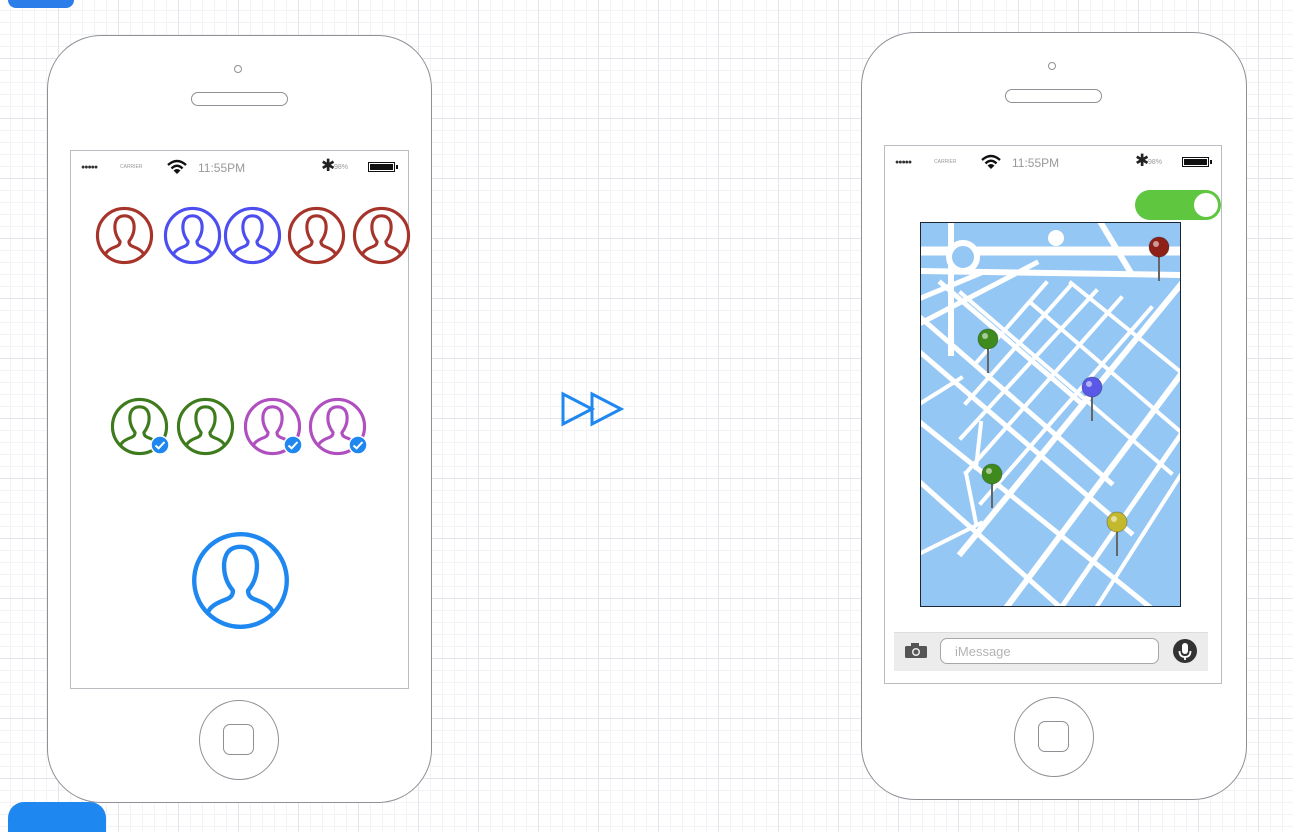 The image size is (1293, 832). Describe the element at coordinates (240, 580) in the screenshot. I see `profile-avatar-large` at that location.